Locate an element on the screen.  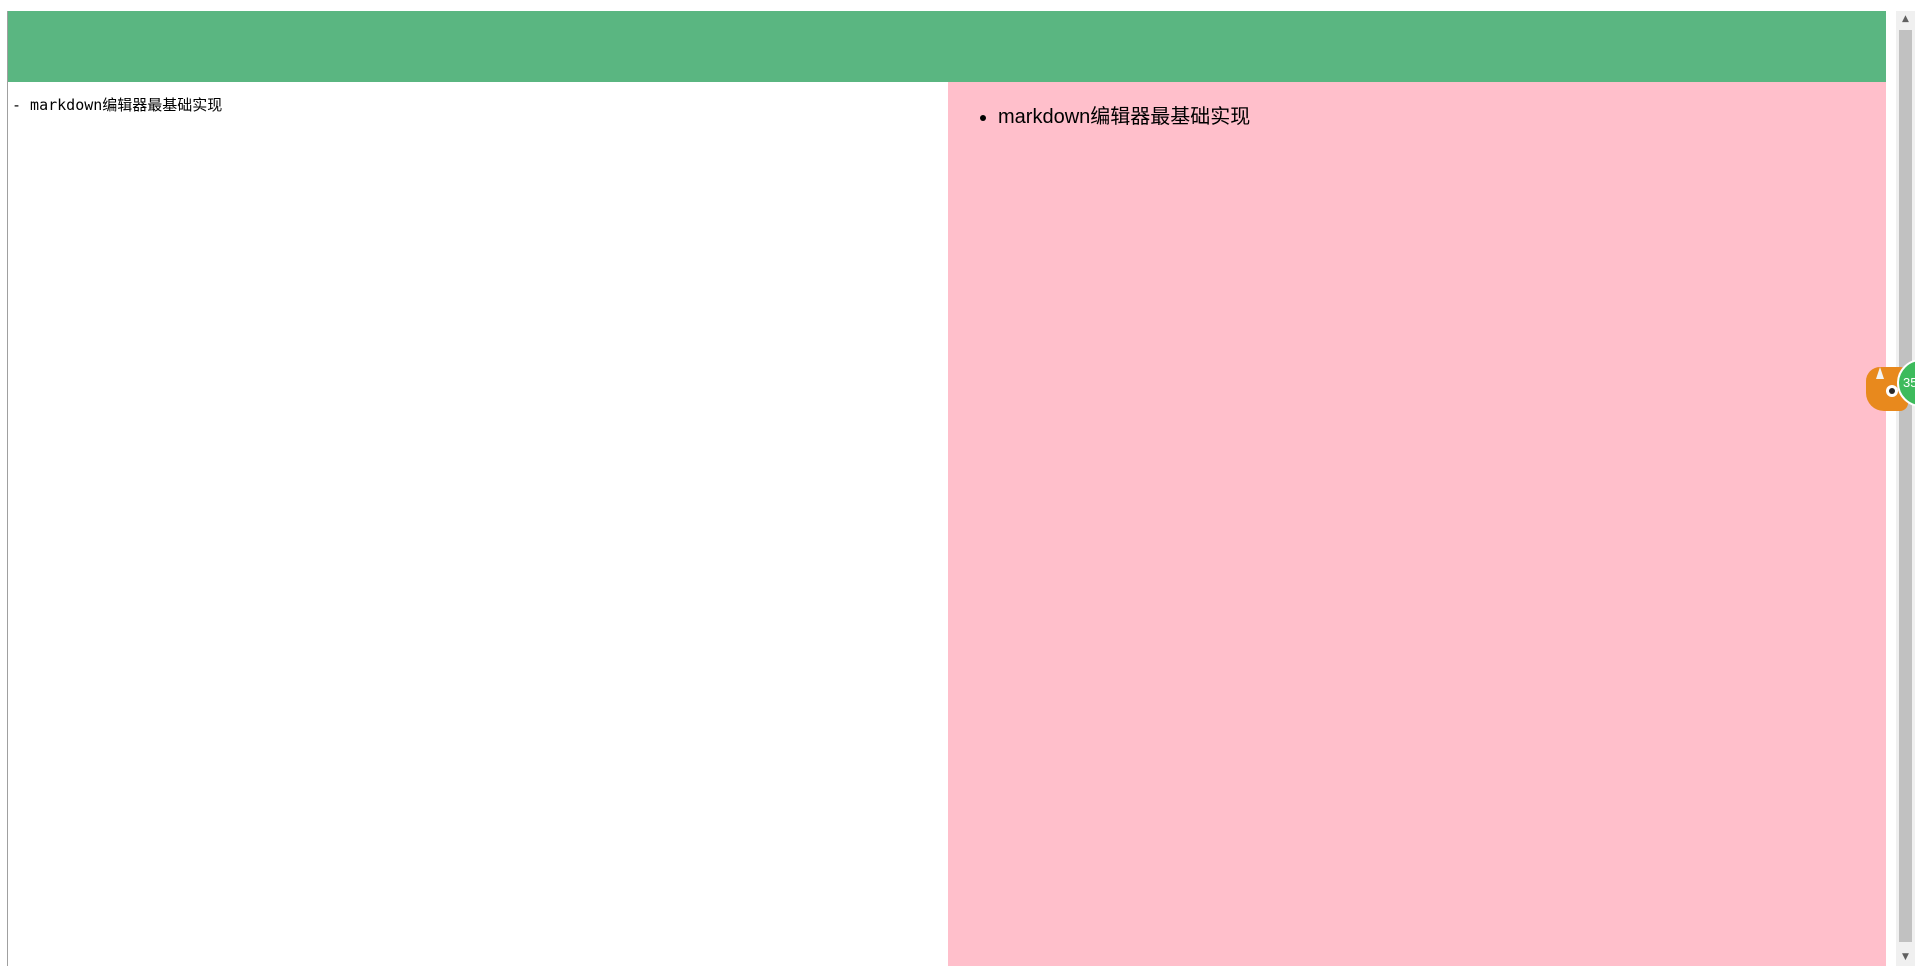
preview-list: markdown编辑器最基础实现 is located at coordinates (1417, 117).